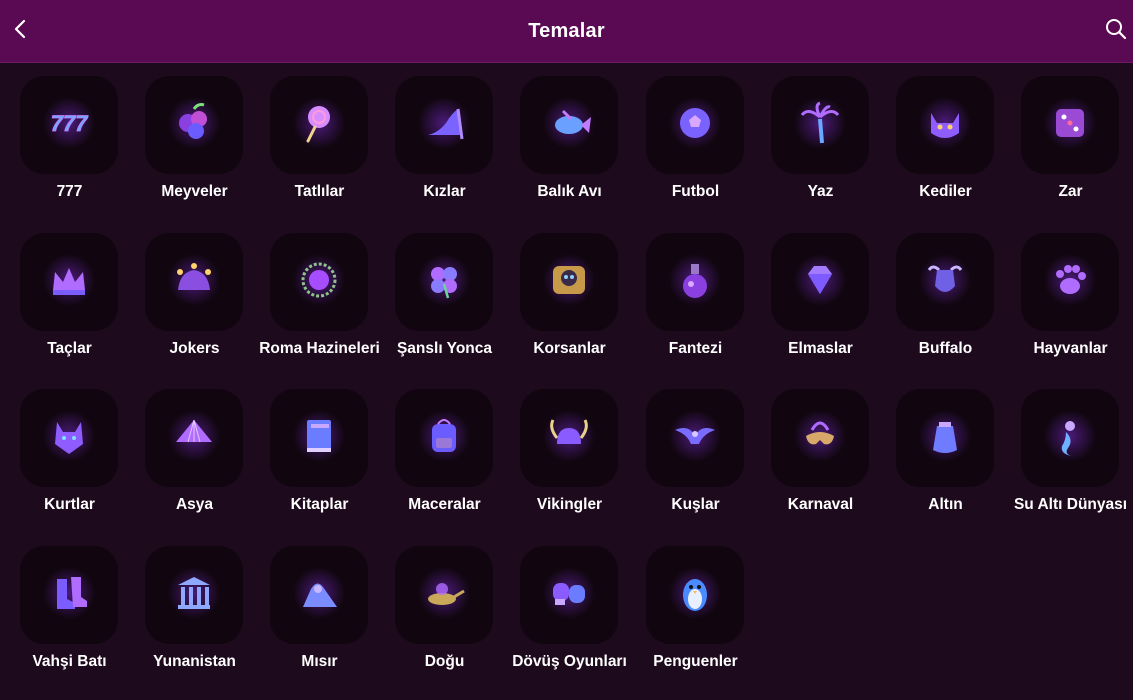 The width and height of the screenshot is (1133, 700). I want to click on theme-item-sphinx: Mısır, so click(319, 607).